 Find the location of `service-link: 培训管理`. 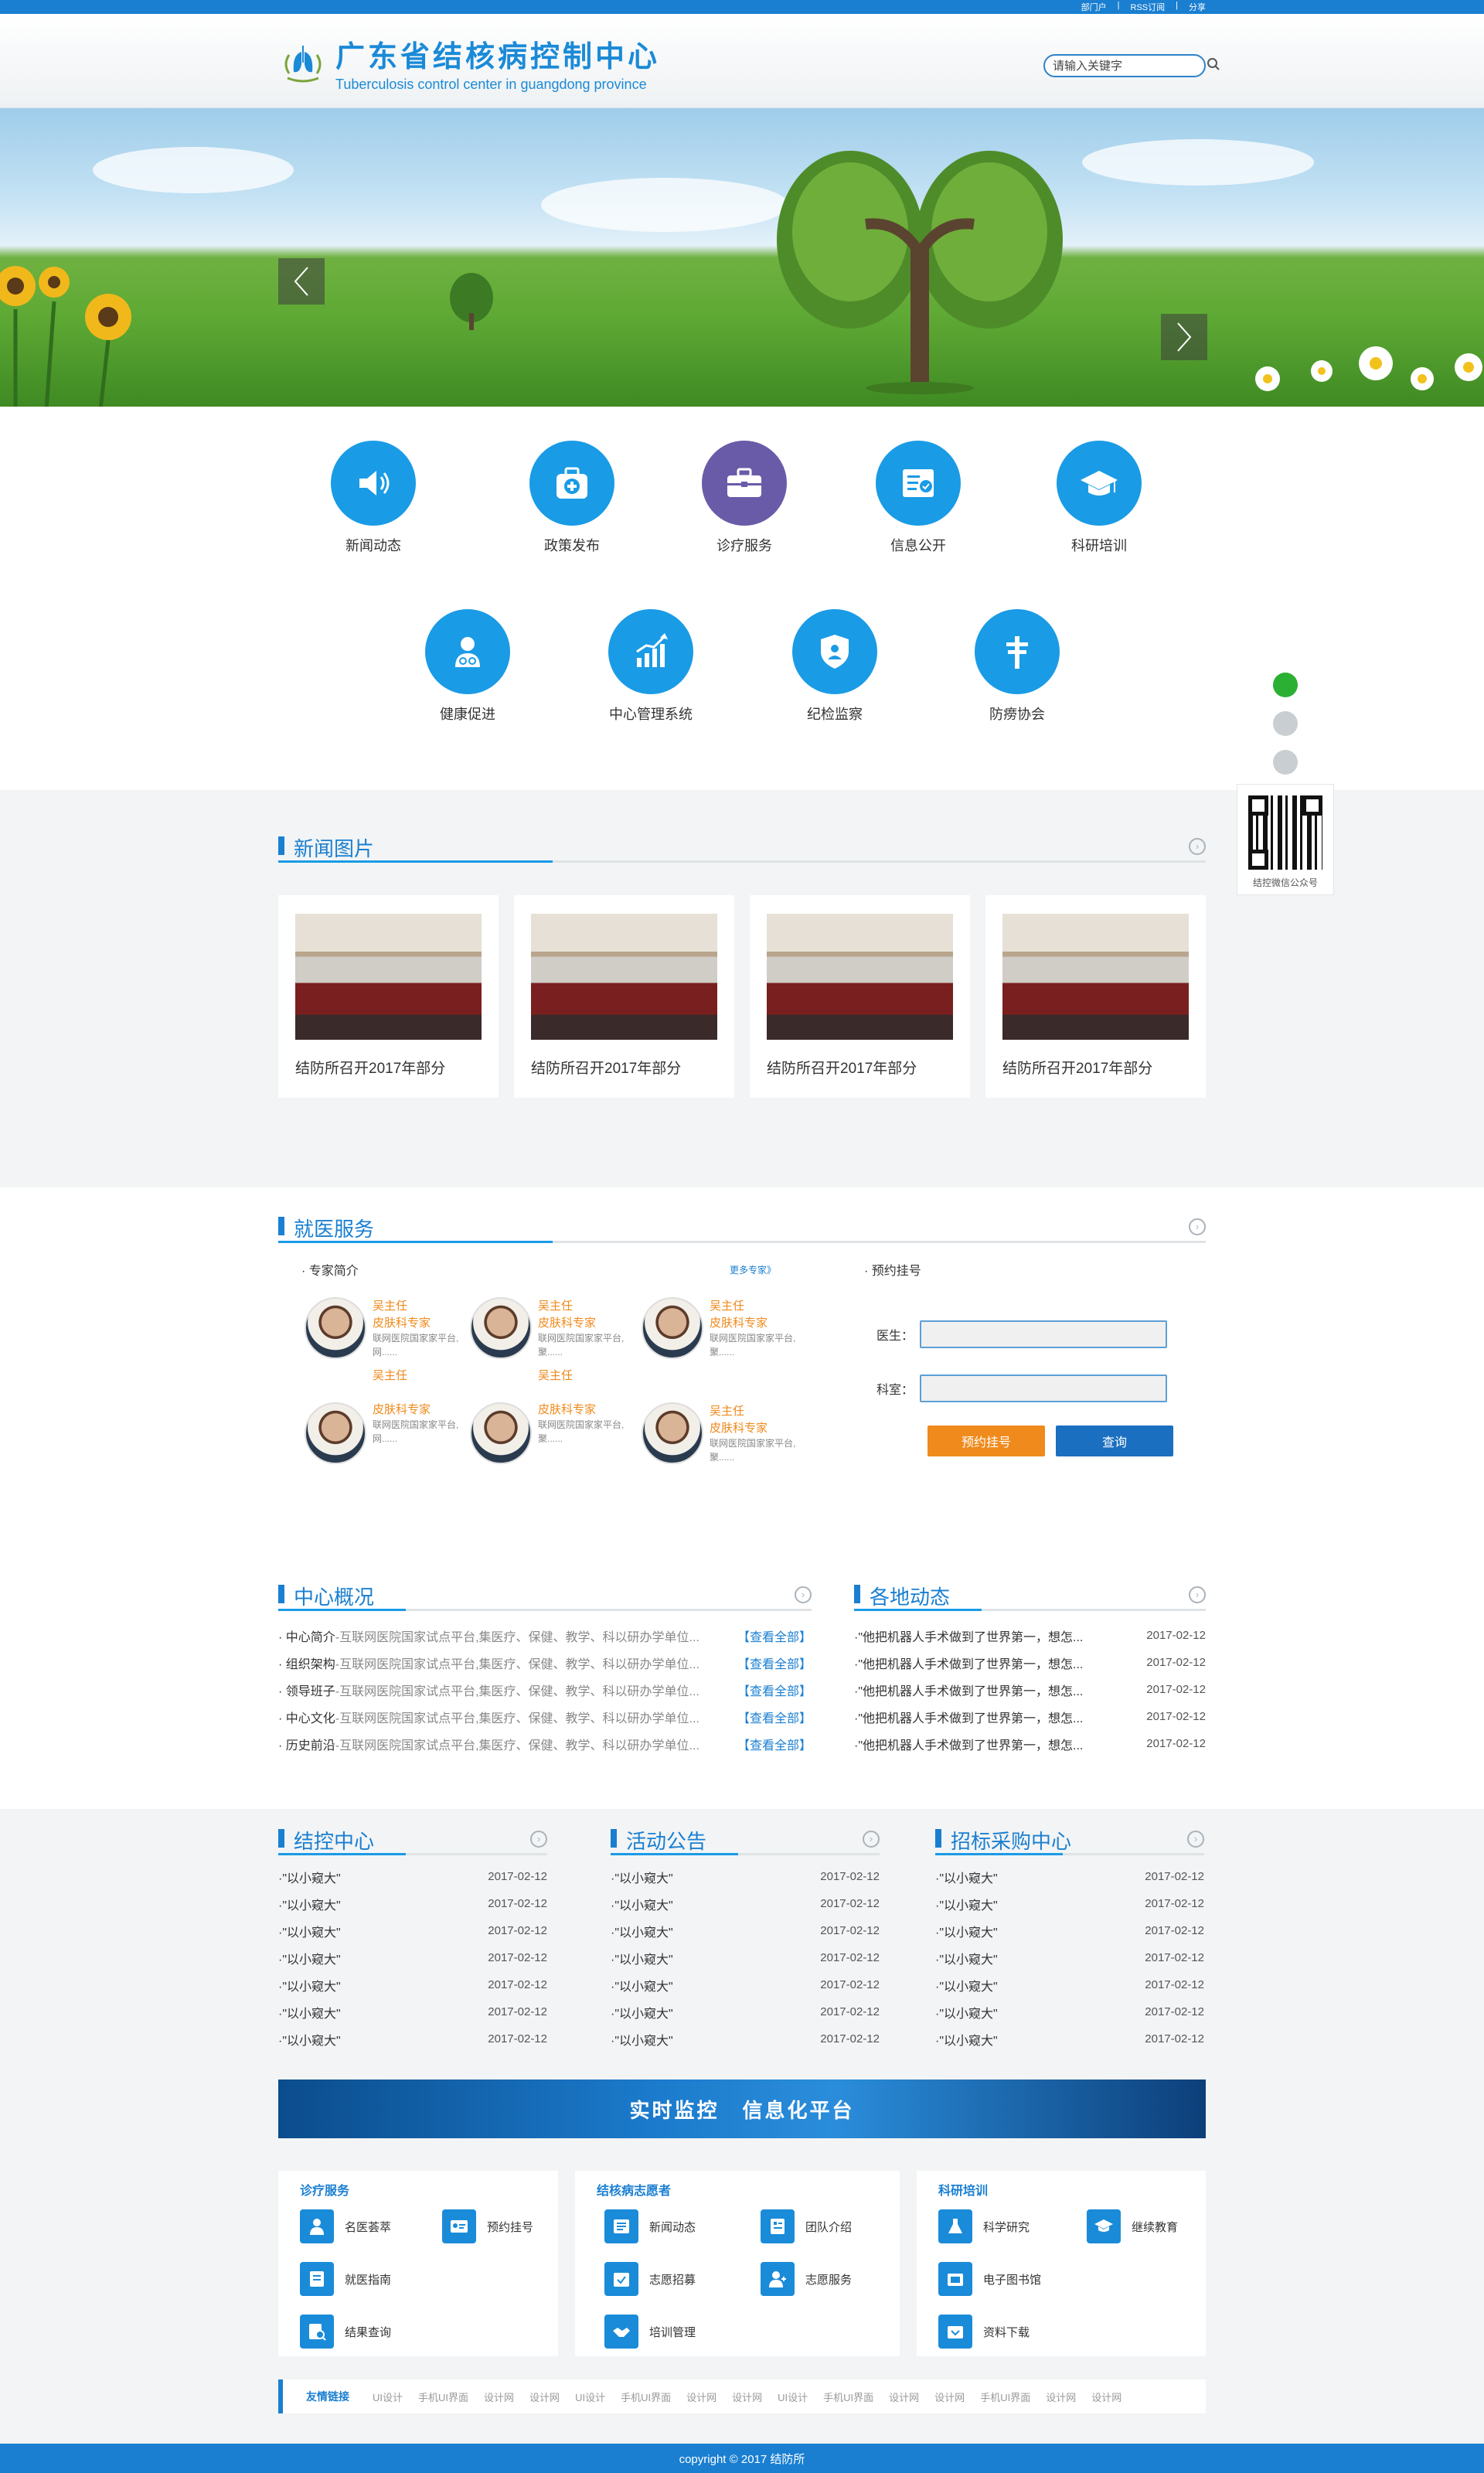

service-link: 培训管理 is located at coordinates (650, 2332).